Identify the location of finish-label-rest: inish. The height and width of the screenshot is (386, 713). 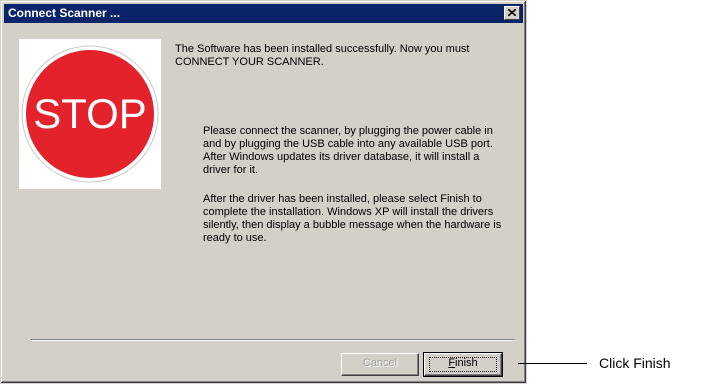
(466, 363).